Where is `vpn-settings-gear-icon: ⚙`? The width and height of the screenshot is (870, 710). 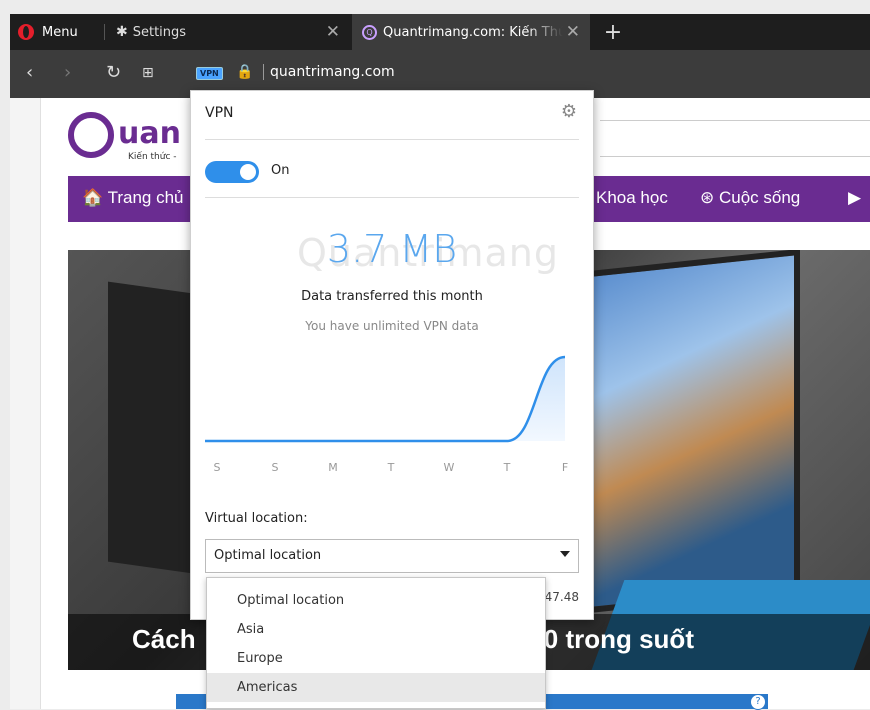
vpn-settings-gear-icon: ⚙ is located at coordinates (569, 111).